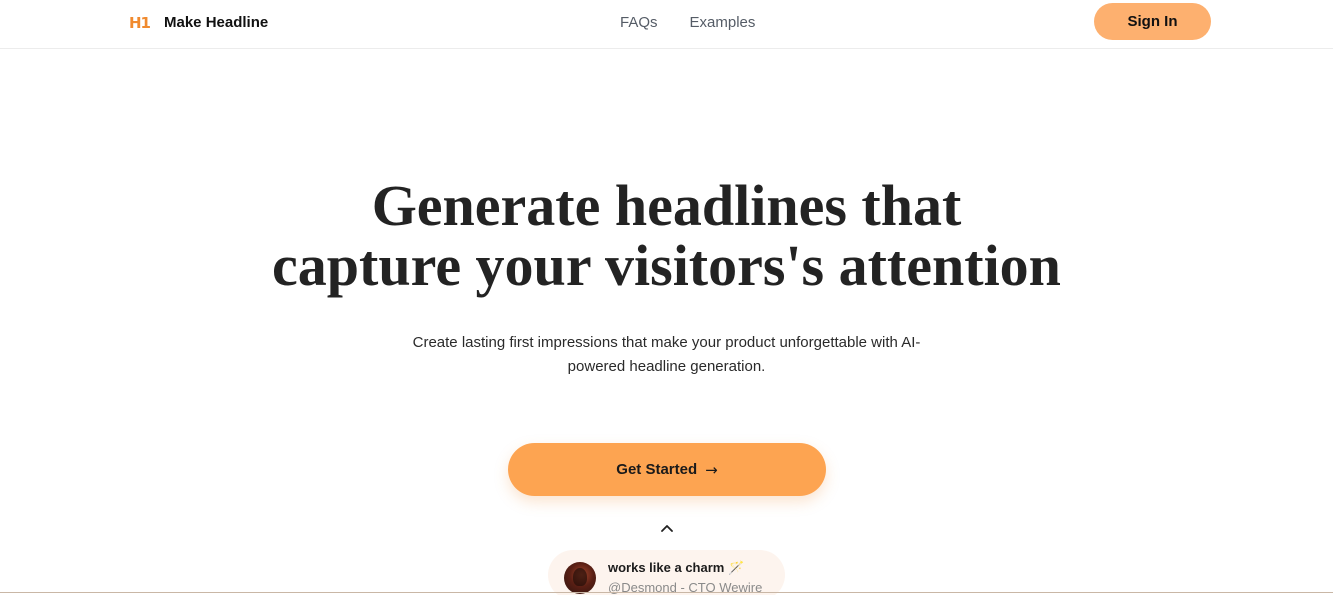 The width and height of the screenshot is (1333, 595). Describe the element at coordinates (676, 567) in the screenshot. I see `testimonial-quote: works like a charm 🪄` at that location.